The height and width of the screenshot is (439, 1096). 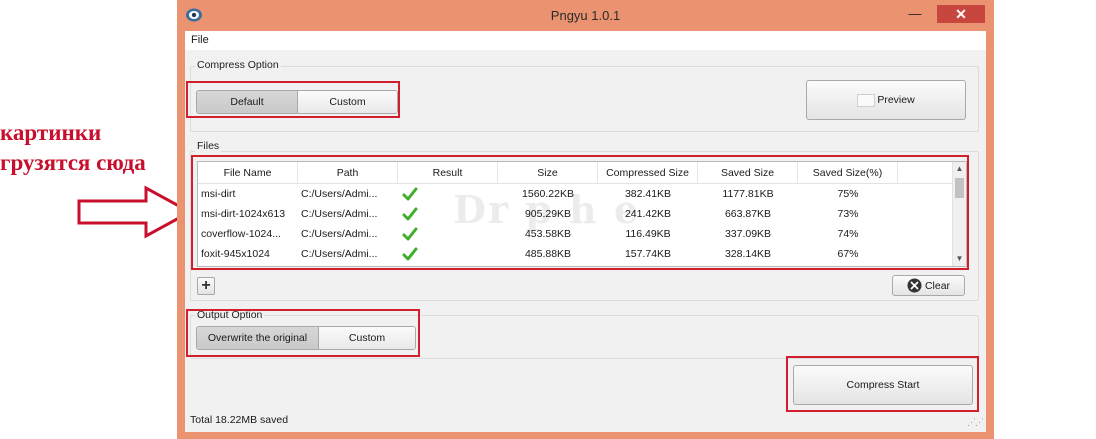 What do you see at coordinates (235, 254) in the screenshot?
I see `cell-file-name: foxit-945x1024` at bounding box center [235, 254].